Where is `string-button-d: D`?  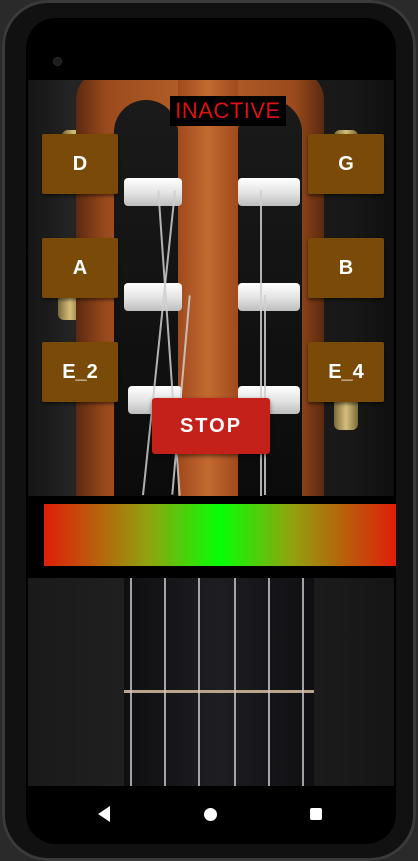 string-button-d: D is located at coordinates (80, 164).